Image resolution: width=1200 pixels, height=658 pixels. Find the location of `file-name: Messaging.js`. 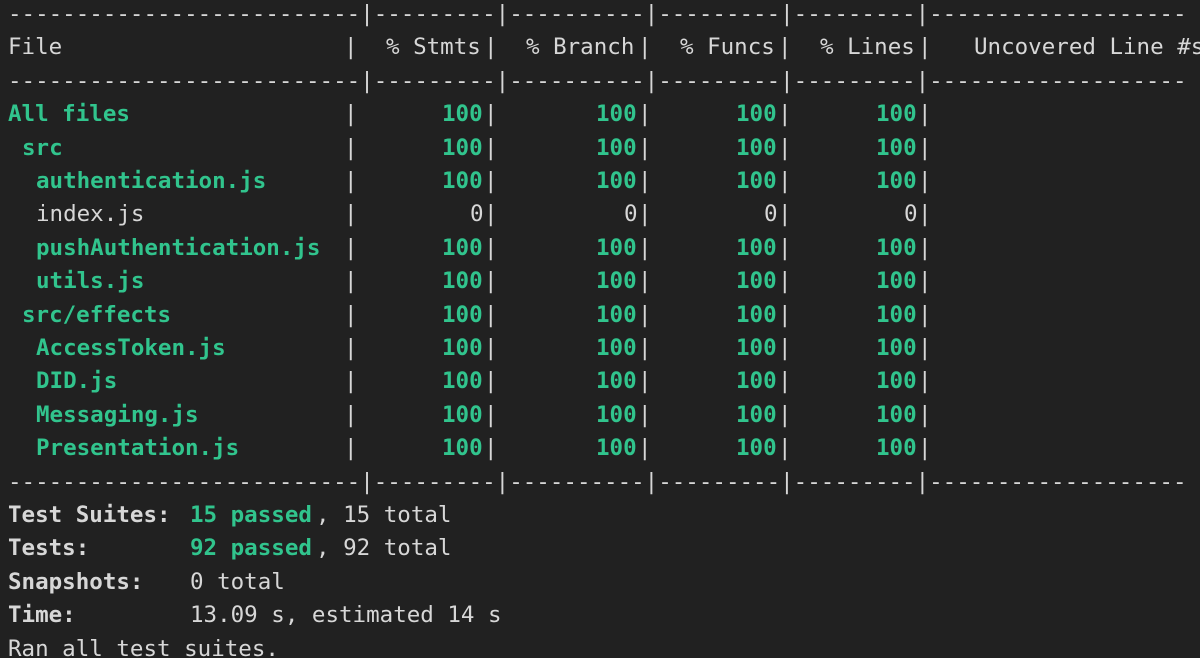

file-name: Messaging.js is located at coordinates (117, 414).